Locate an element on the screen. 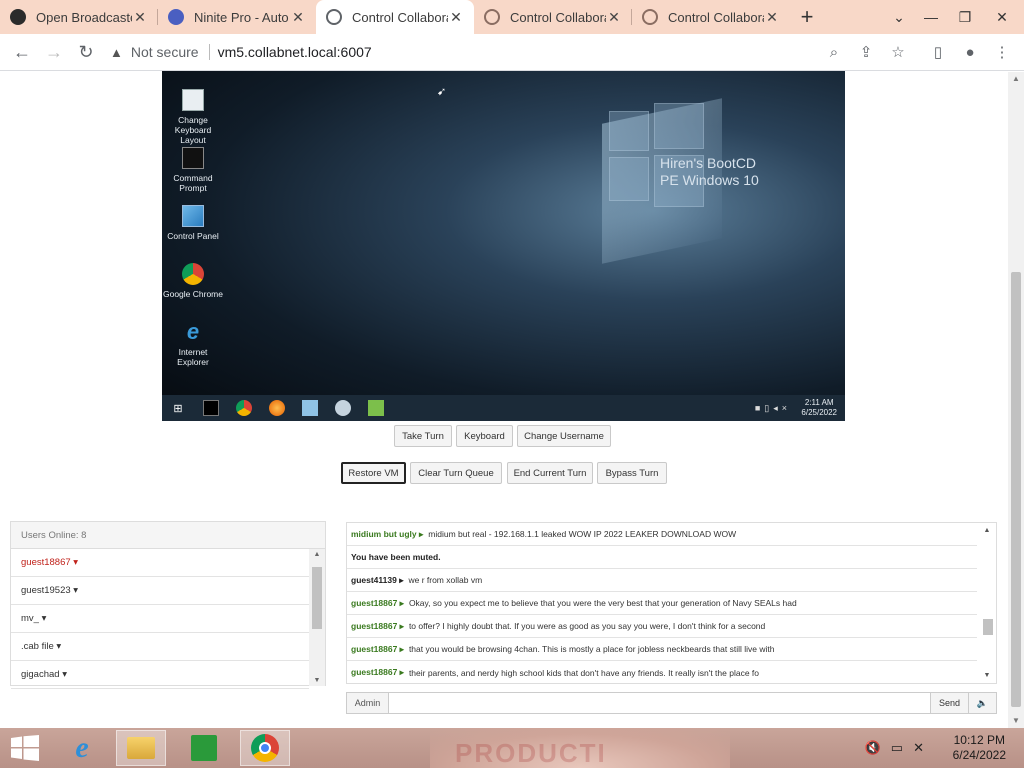 The width and height of the screenshot is (1024, 769). bypass-turn-button: Bypass Turn is located at coordinates (632, 473).